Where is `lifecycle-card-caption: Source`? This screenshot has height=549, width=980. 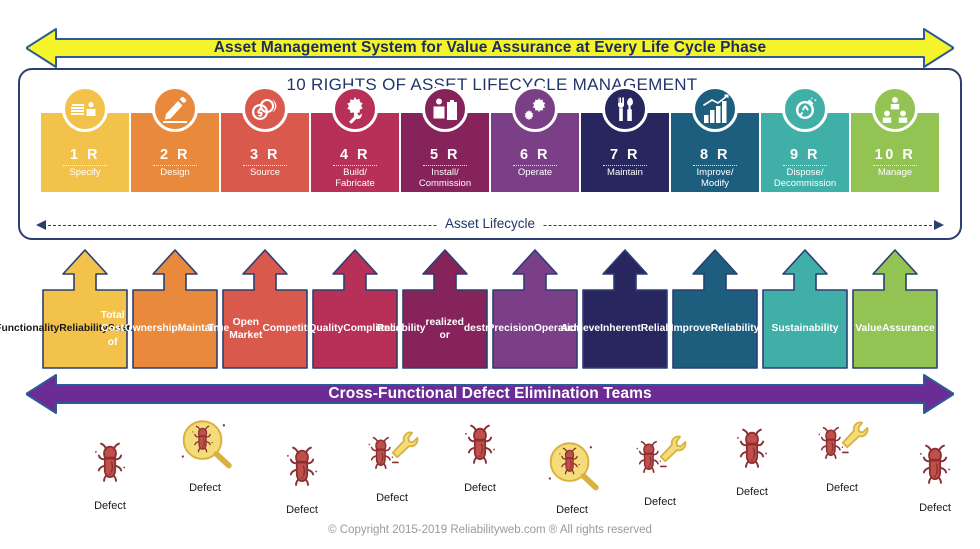
lifecycle-card-caption: Source is located at coordinates (265, 172).